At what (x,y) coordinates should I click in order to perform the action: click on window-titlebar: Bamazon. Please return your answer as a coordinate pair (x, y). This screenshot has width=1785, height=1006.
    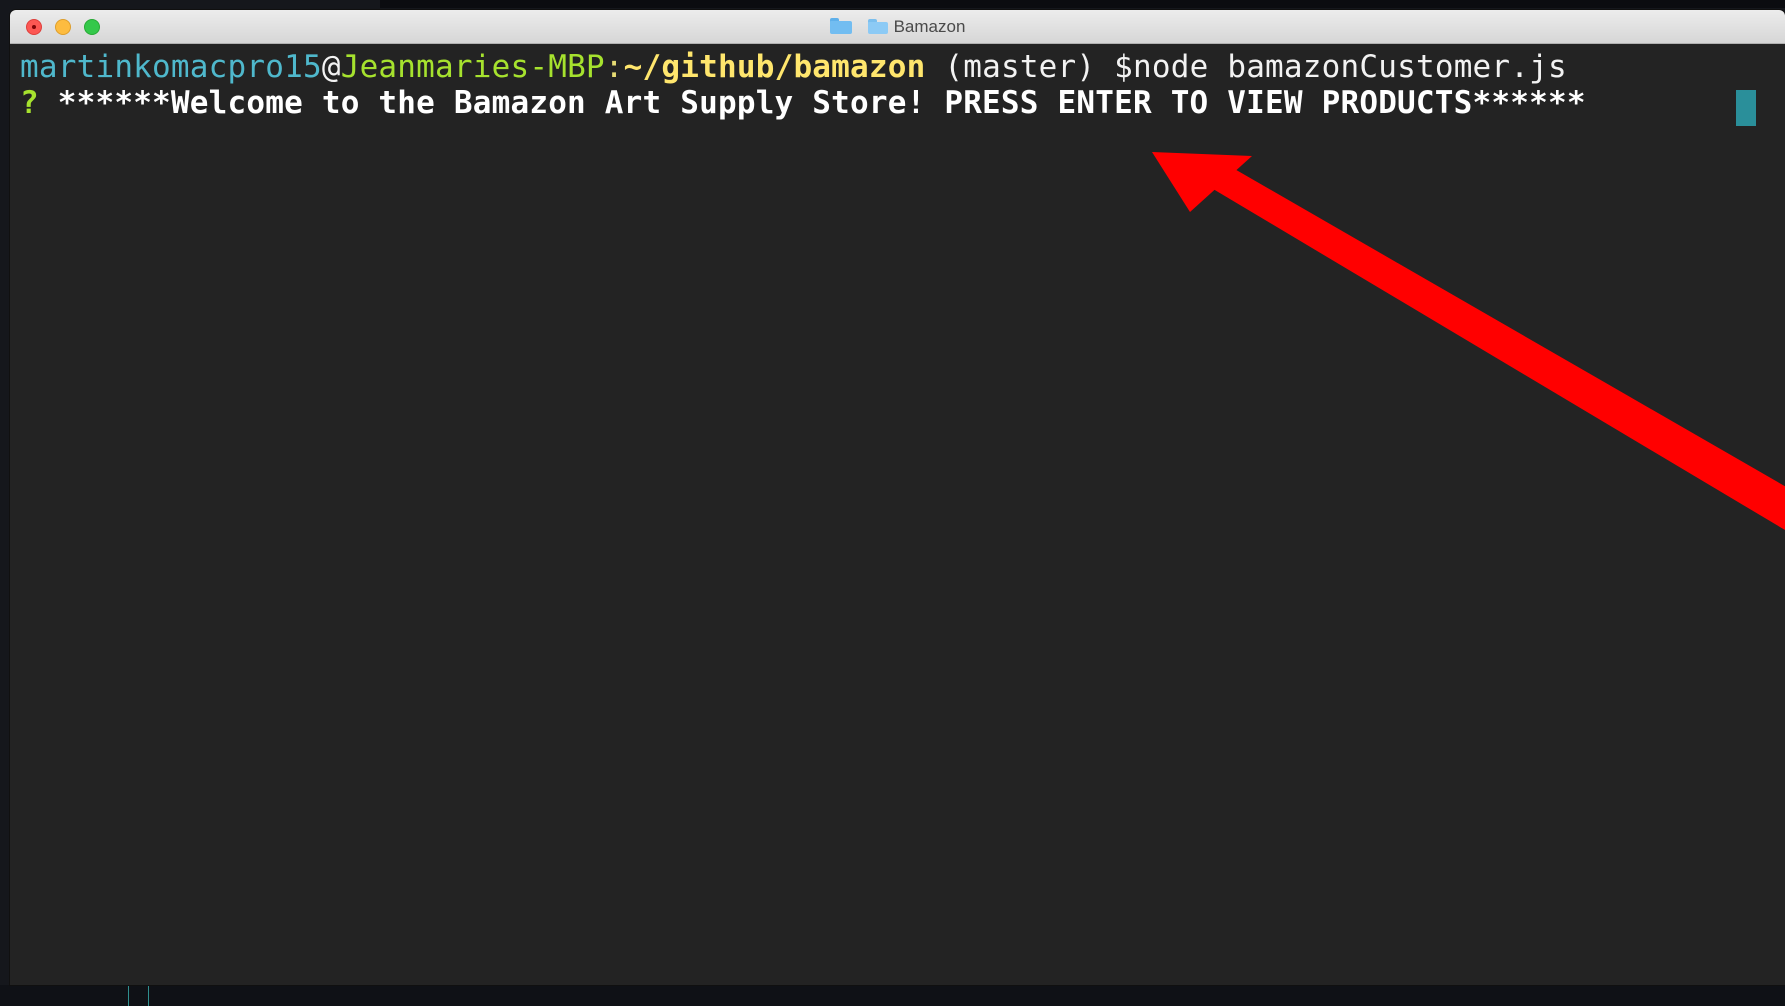
    Looking at the image, I should click on (897, 27).